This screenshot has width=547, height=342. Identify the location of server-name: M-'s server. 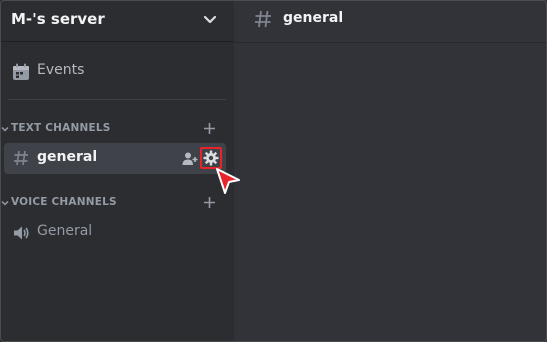
(58, 19).